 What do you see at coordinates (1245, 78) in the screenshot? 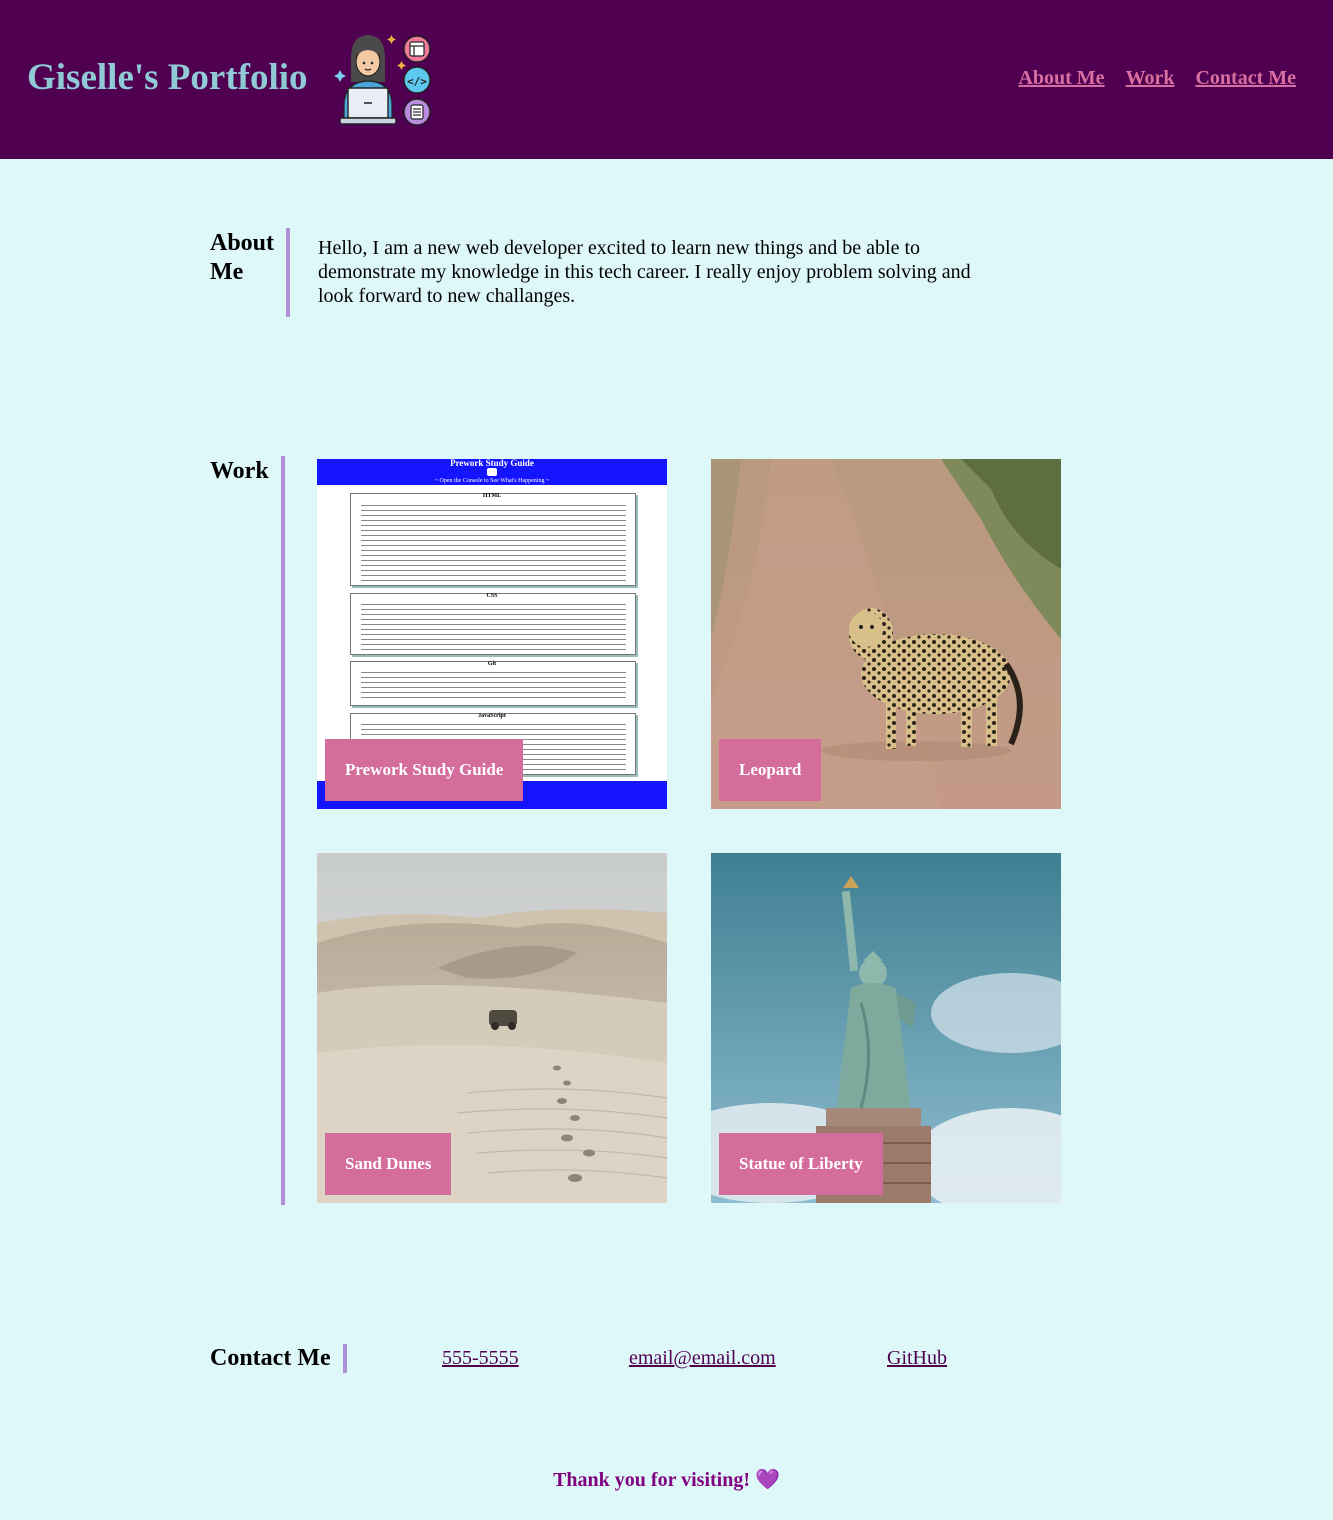
I see `nav-link-contact: Contact Me` at bounding box center [1245, 78].